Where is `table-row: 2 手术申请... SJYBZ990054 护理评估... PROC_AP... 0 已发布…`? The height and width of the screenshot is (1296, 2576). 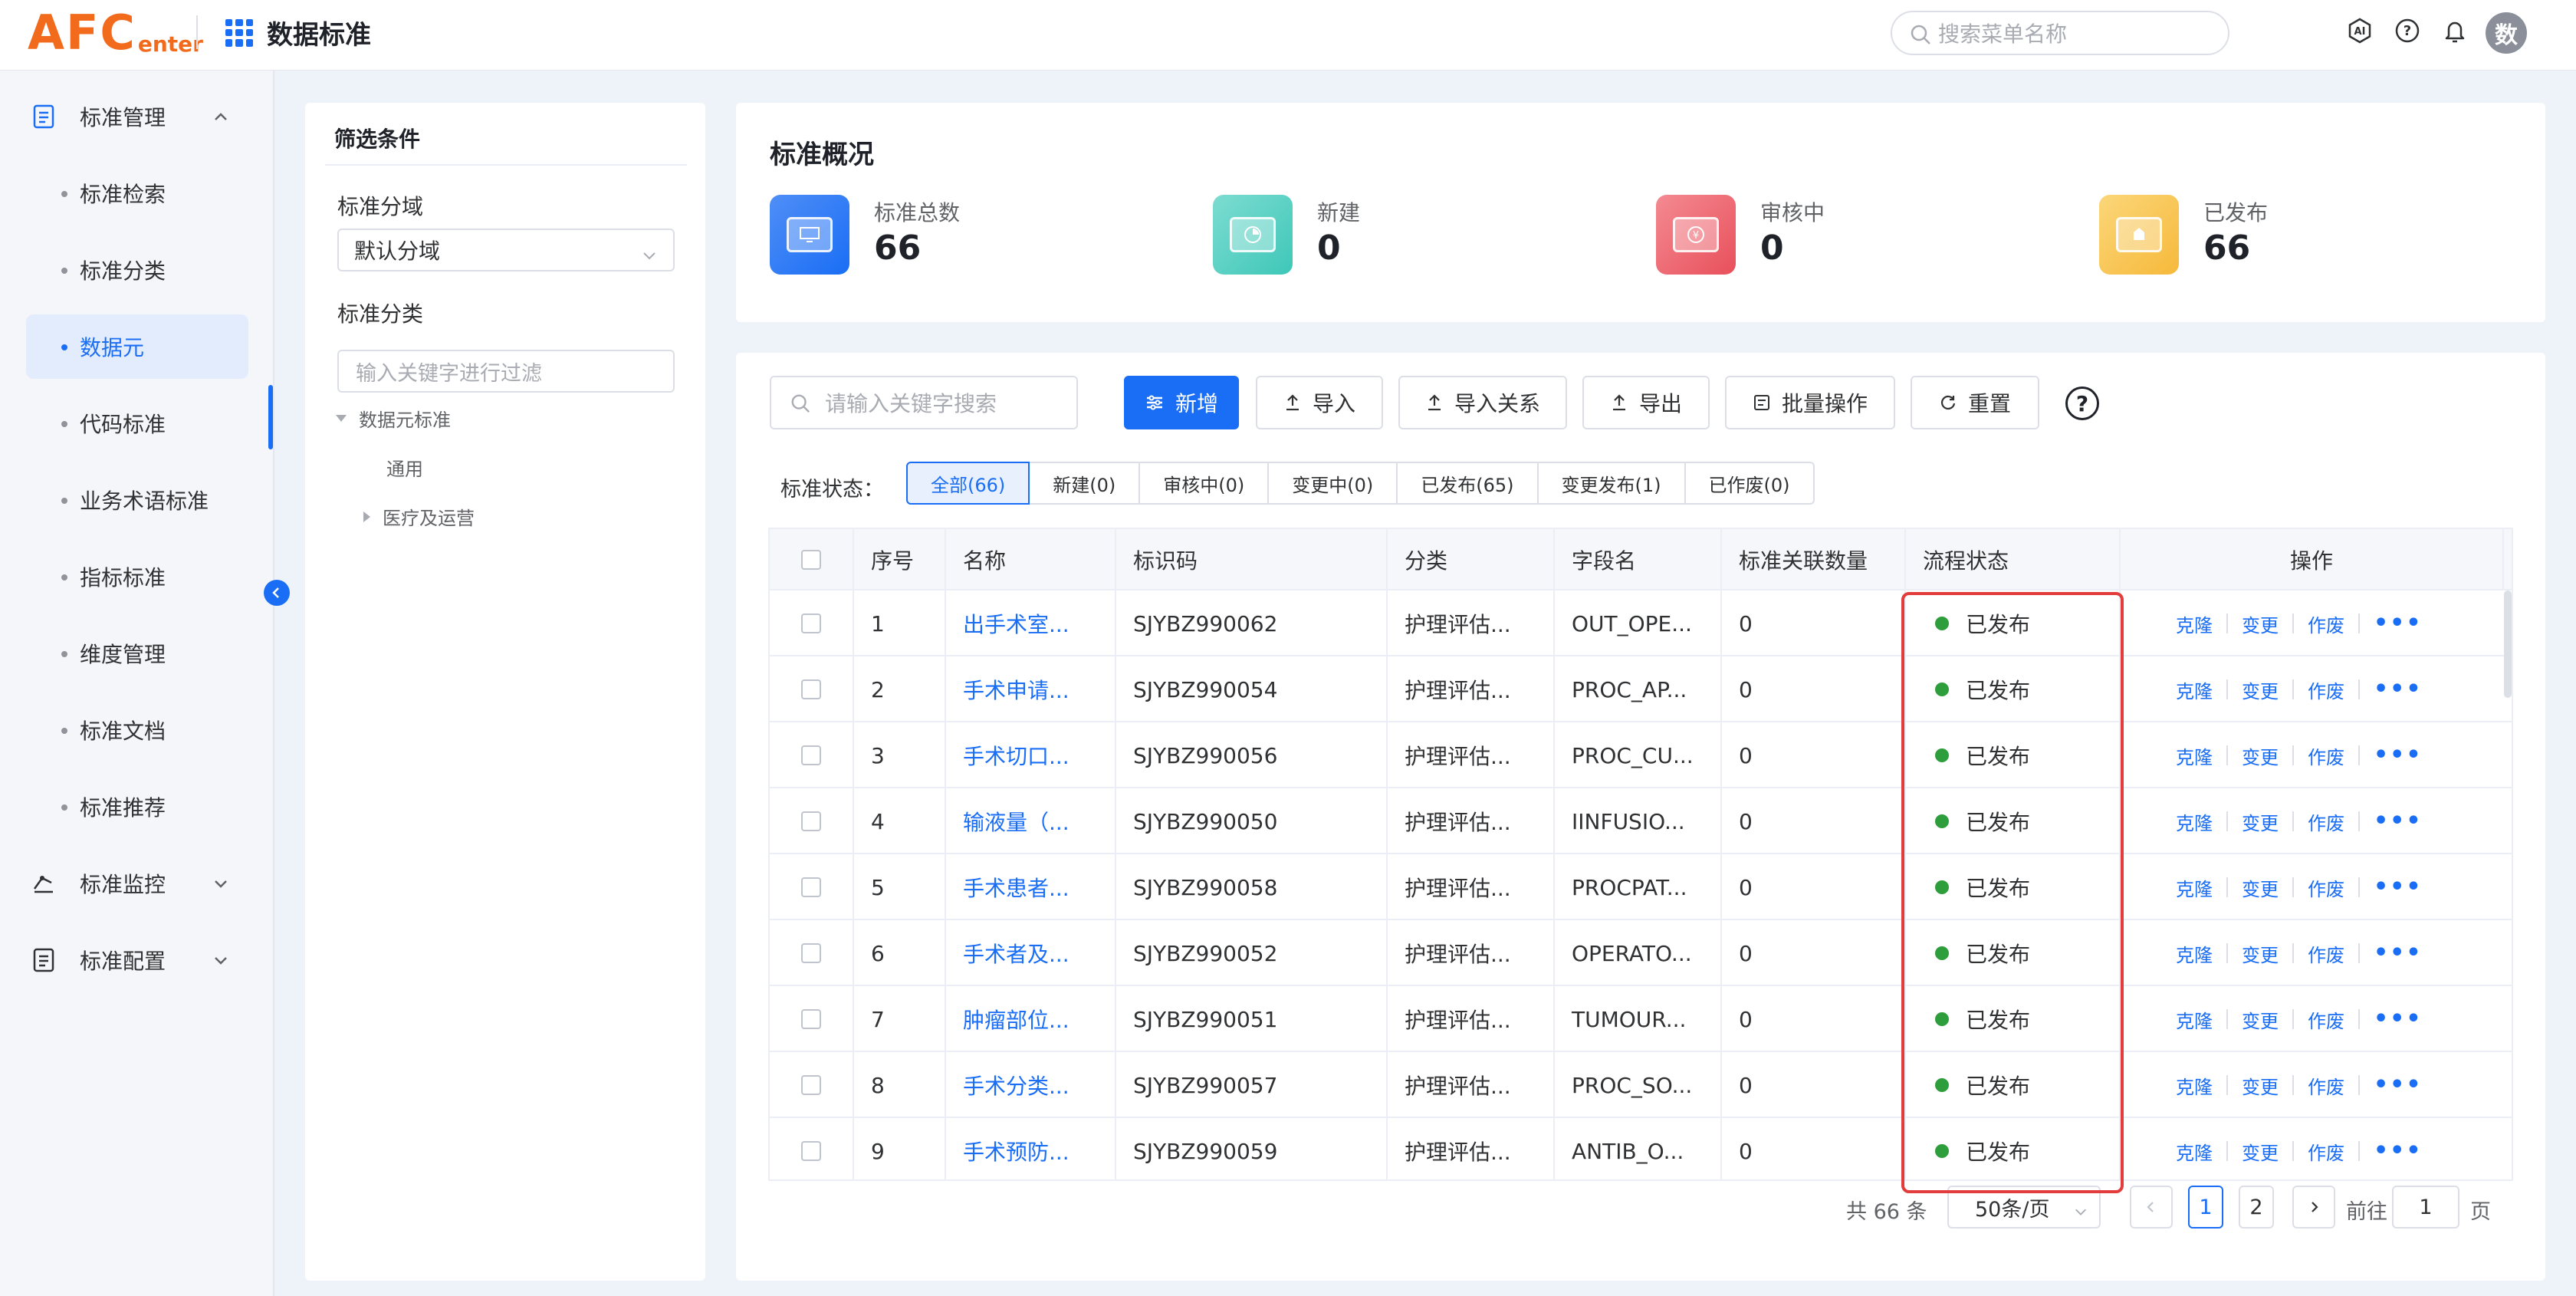 table-row: 2 手术申请... SJYBZ990054 护理评估... PROC_AP... 0 已发布… is located at coordinates (1641, 689).